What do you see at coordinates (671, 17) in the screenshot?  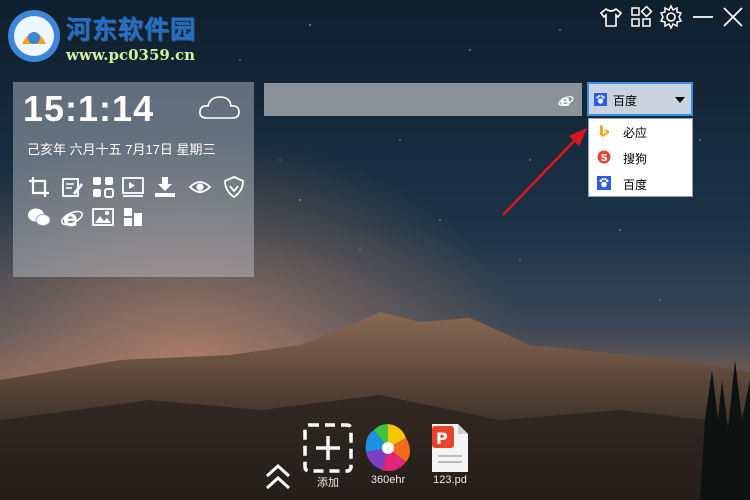 I see `gear-icon` at bounding box center [671, 17].